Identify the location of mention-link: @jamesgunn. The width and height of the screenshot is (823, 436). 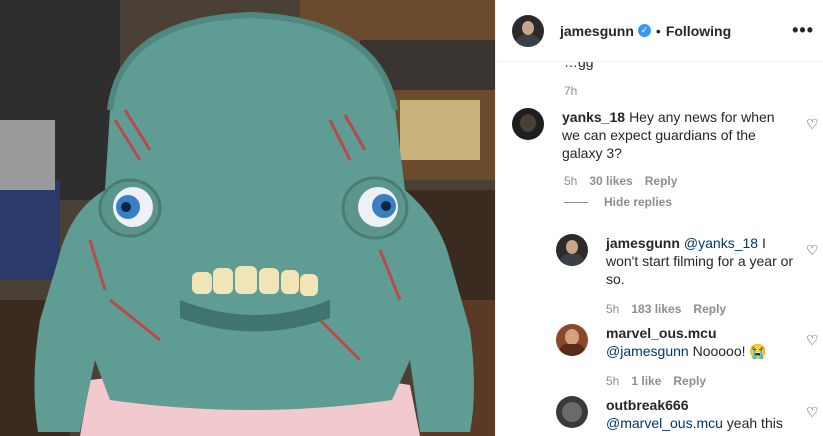
(647, 351).